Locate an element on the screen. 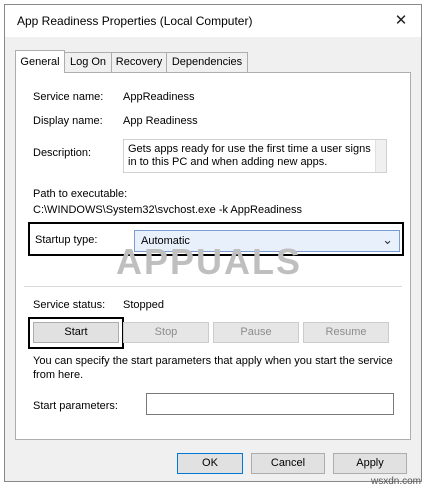 The width and height of the screenshot is (427, 489). tab-recovery: Recovery is located at coordinates (139, 62).